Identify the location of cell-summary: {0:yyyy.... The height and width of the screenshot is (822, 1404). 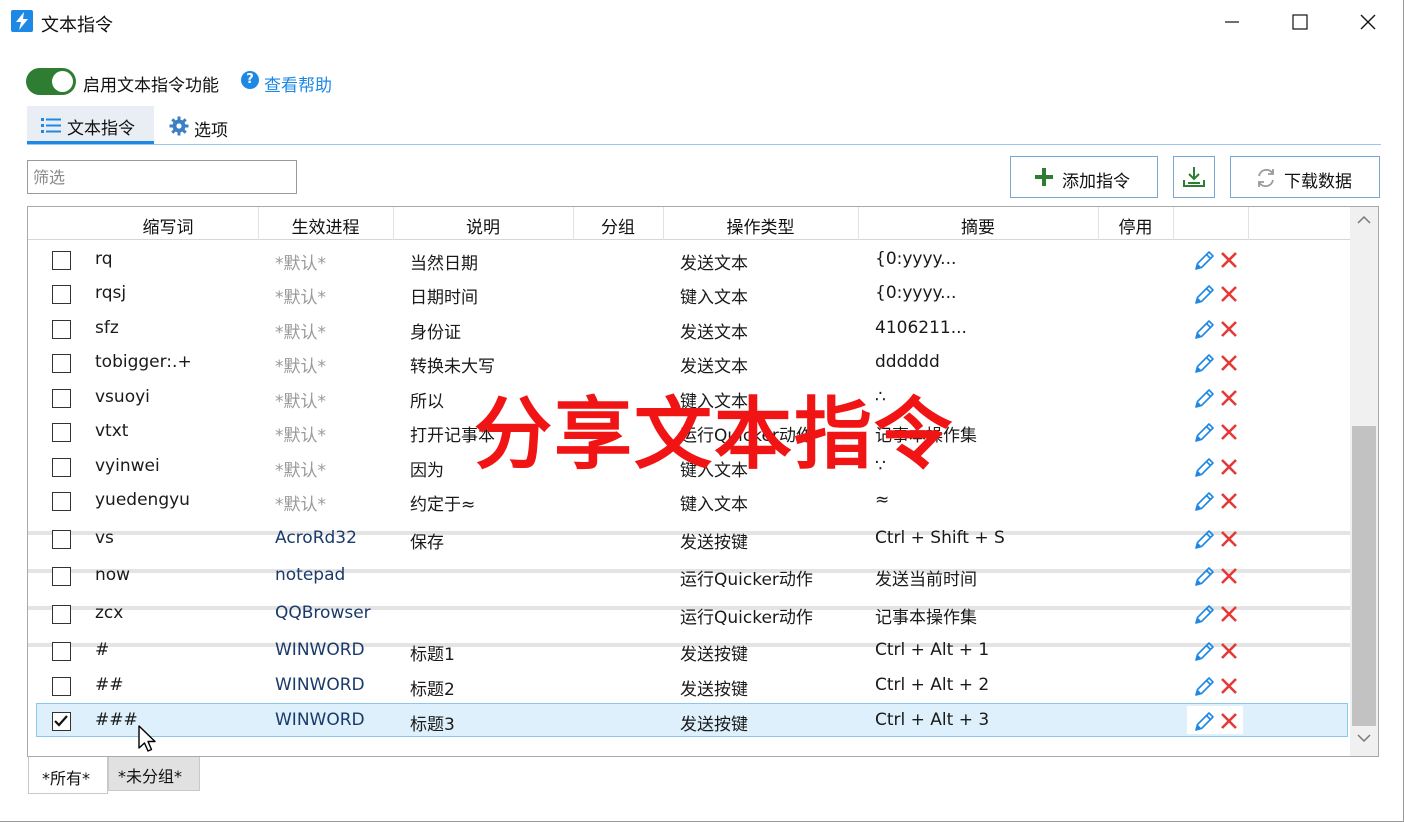
(916, 293).